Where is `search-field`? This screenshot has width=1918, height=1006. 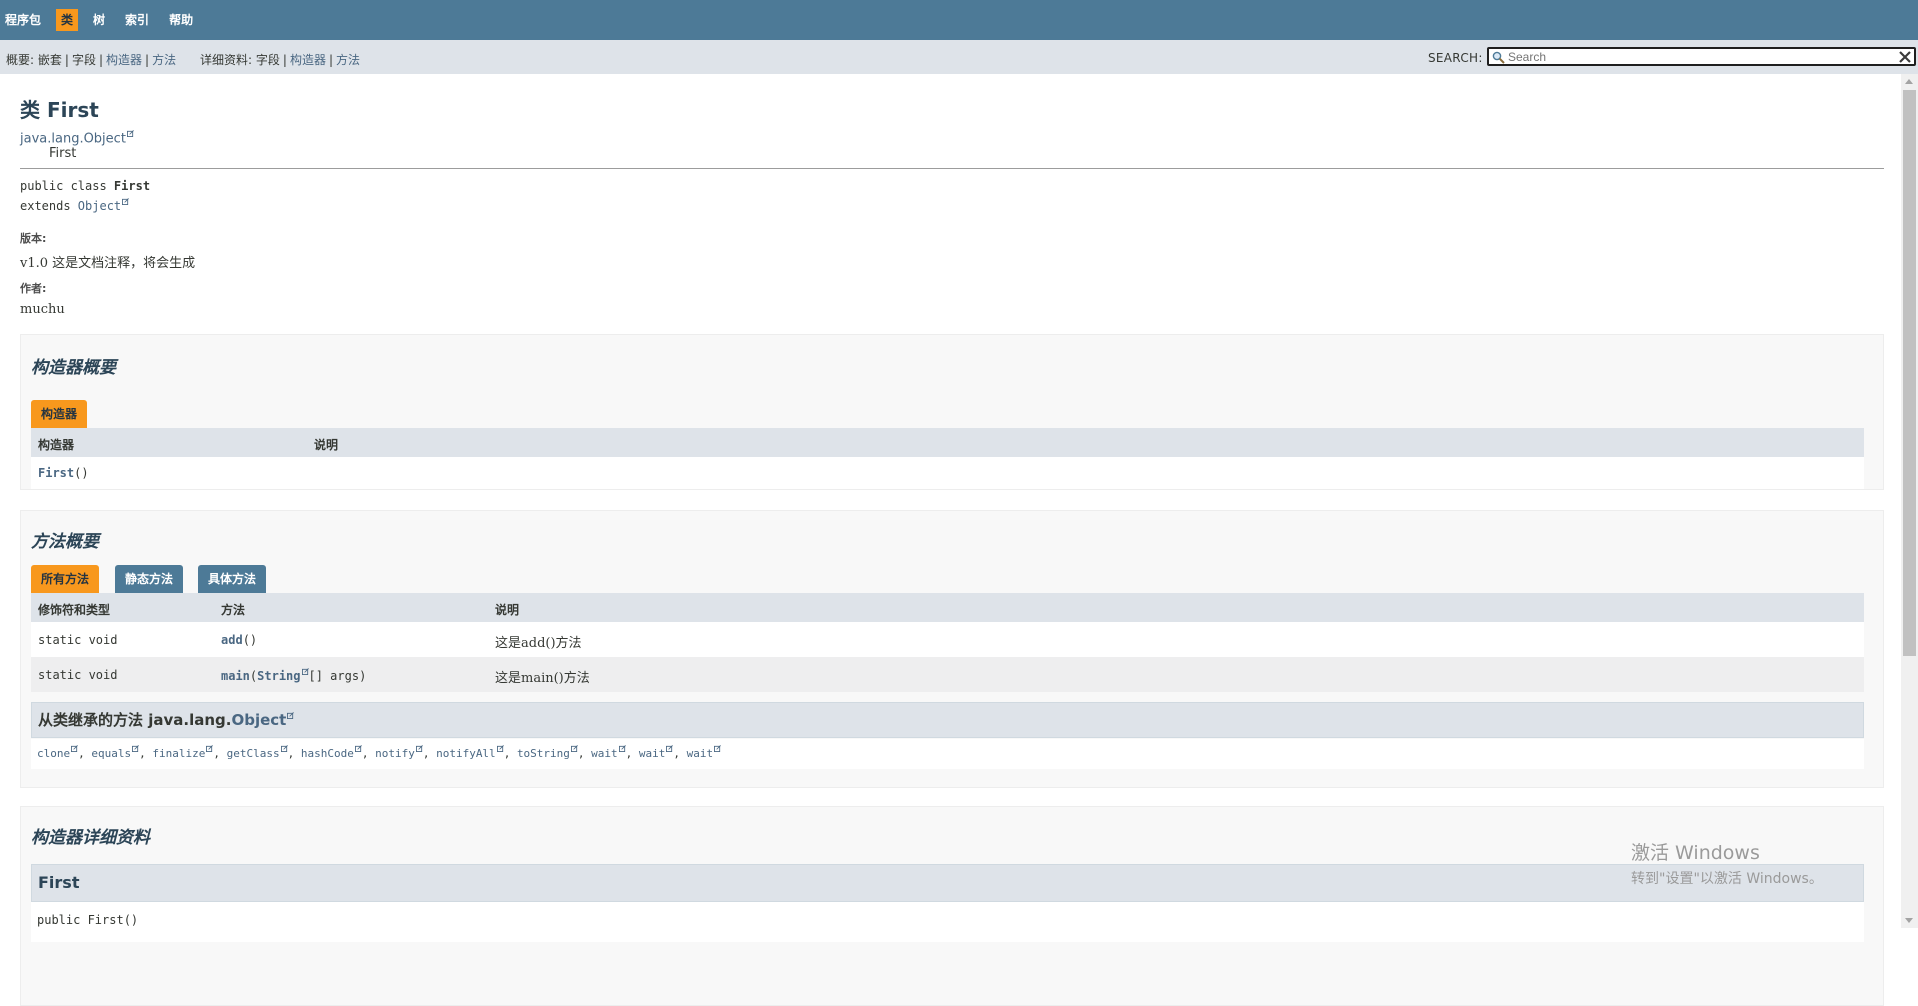 search-field is located at coordinates (1701, 56).